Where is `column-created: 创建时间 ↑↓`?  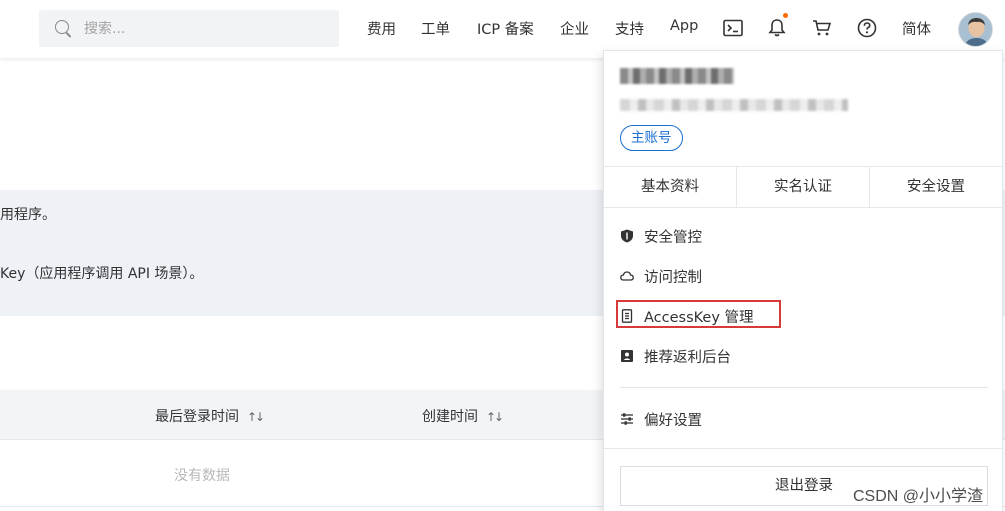 column-created: 创建时间 ↑↓ is located at coordinates (463, 416).